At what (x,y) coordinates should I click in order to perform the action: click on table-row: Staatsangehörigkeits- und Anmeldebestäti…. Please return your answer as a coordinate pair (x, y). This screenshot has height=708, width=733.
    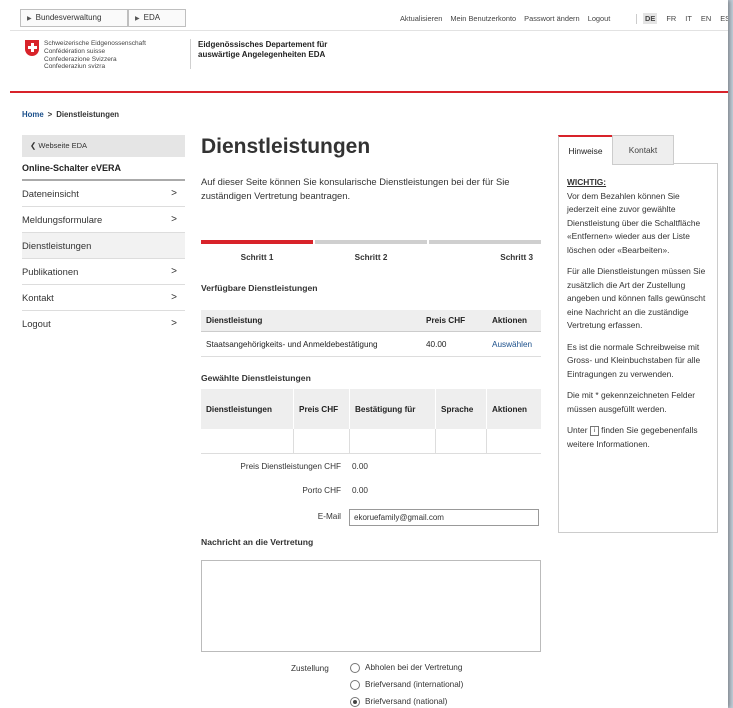
    Looking at the image, I should click on (371, 344).